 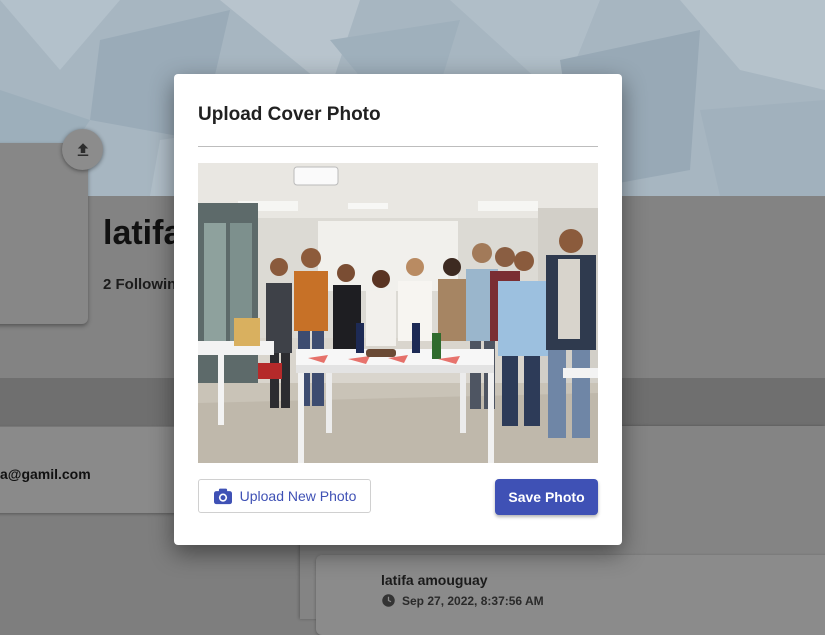 I want to click on upload-icon, so click(x=82, y=149).